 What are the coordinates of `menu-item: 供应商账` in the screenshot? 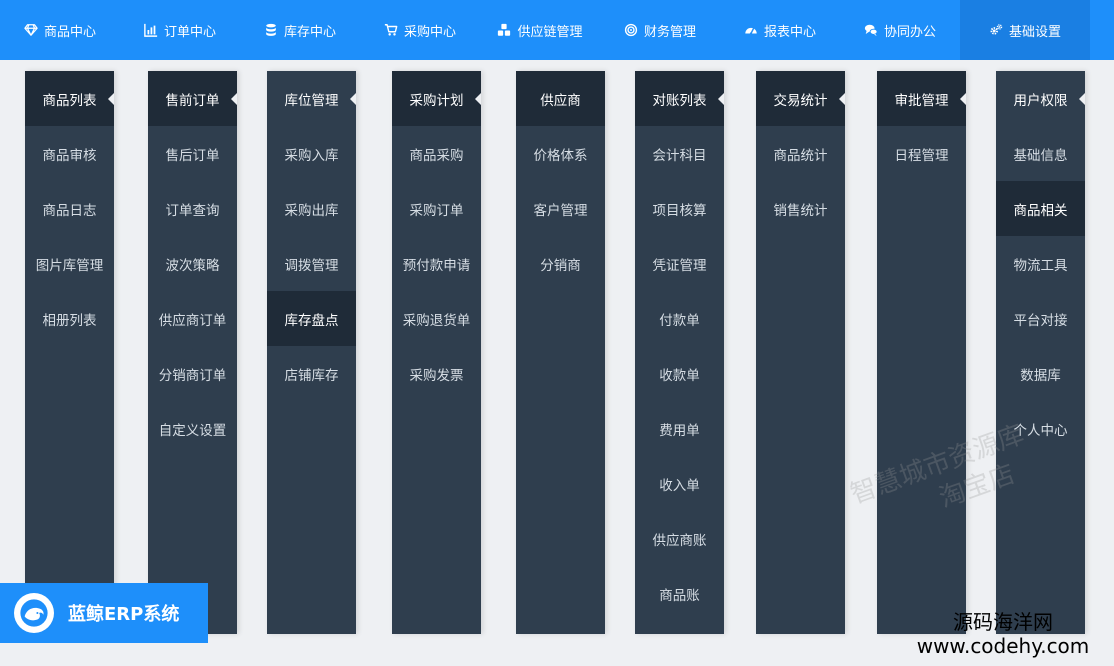 It's located at (679, 538).